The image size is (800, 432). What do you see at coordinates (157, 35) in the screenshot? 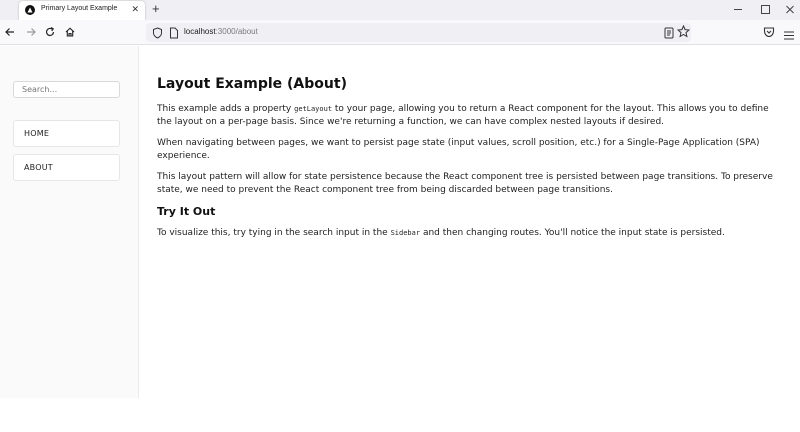
I see `shield-icon` at bounding box center [157, 35].